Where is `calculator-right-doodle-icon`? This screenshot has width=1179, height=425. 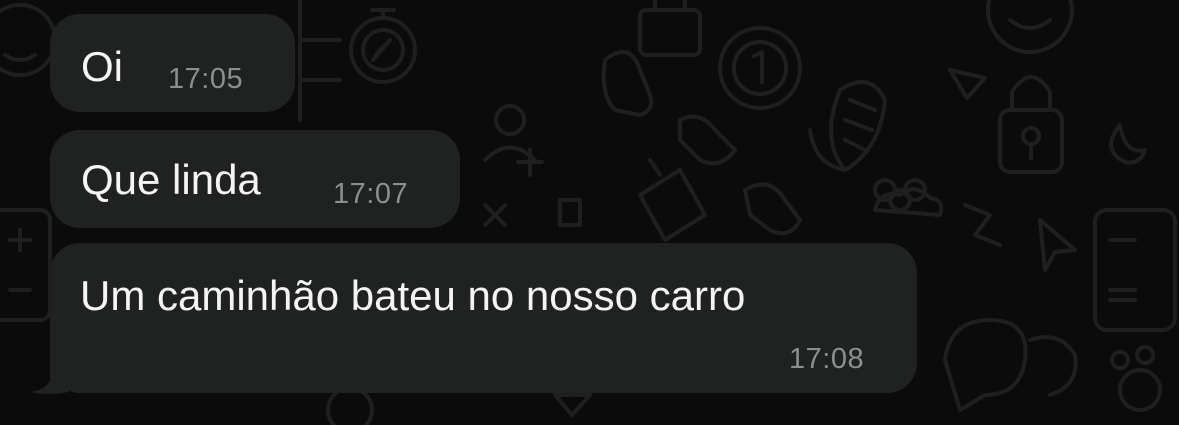
calculator-right-doodle-icon is located at coordinates (1135, 270).